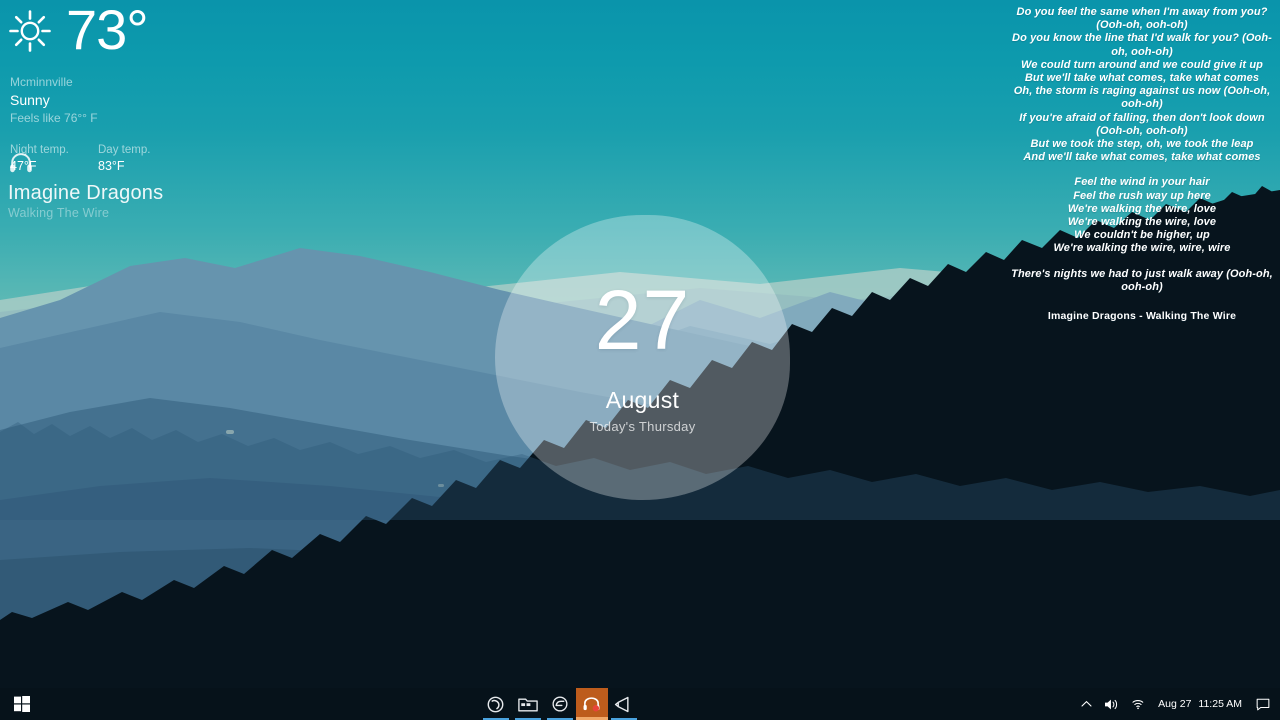  I want to click on taskbar-app-browser, so click(560, 704).